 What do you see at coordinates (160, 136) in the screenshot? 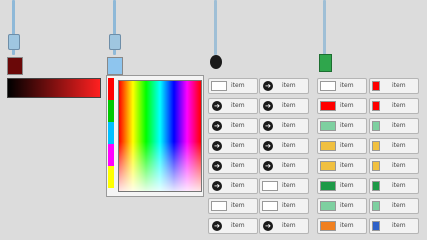
I see `color-spectrum-square` at bounding box center [160, 136].